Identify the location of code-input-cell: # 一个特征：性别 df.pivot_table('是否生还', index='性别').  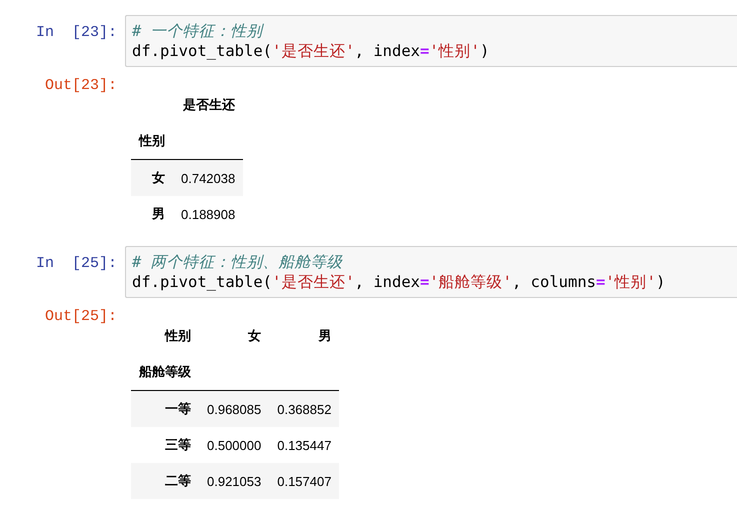
(431, 41).